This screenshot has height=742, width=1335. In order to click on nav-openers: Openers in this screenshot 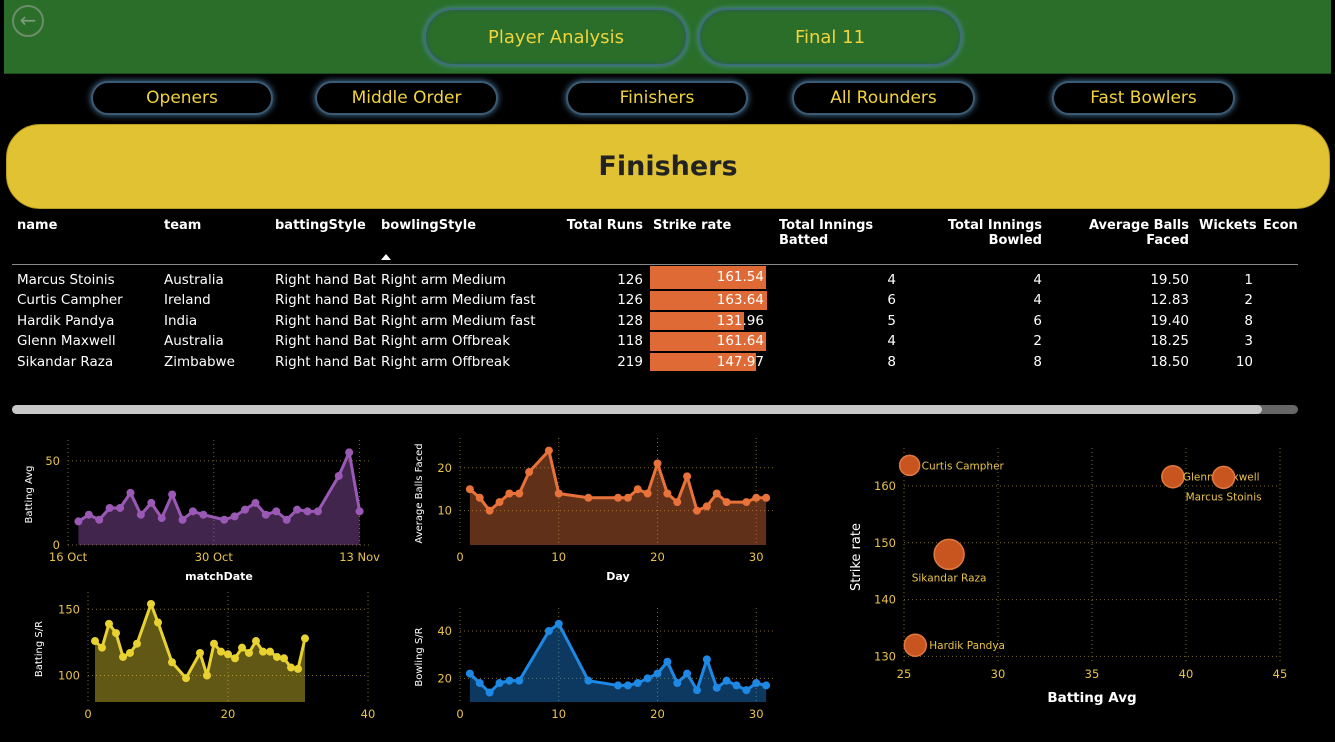, I will do `click(182, 98)`.